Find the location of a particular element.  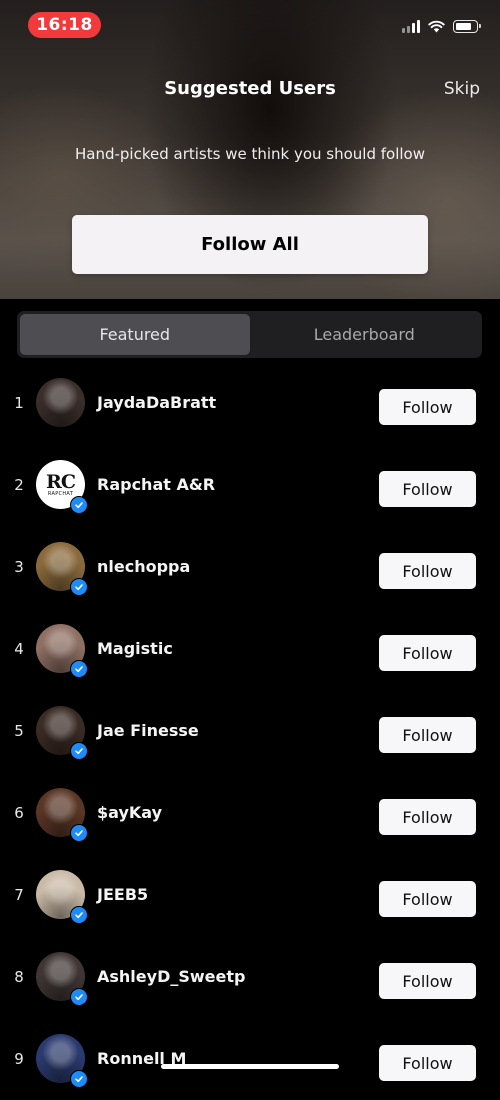

battery-icon is located at coordinates (467, 26).